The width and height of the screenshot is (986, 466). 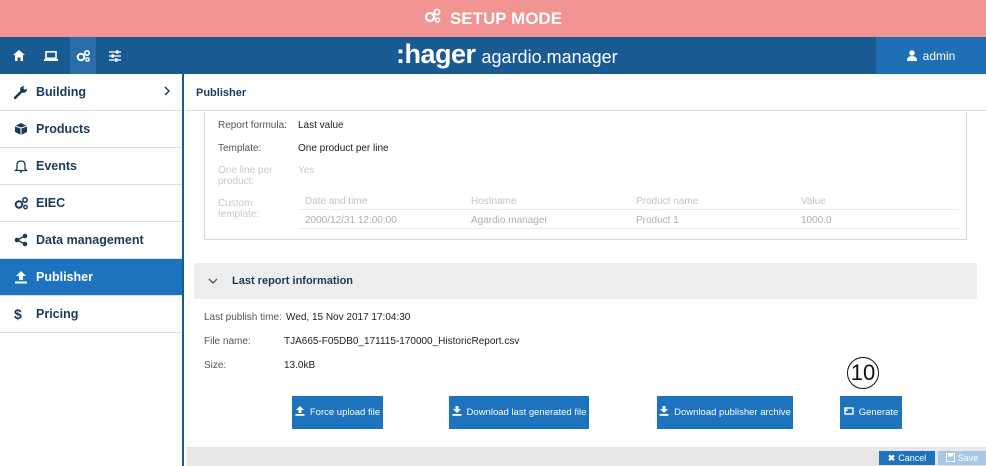 What do you see at coordinates (115, 55) in the screenshot?
I see `sliders-icon` at bounding box center [115, 55].